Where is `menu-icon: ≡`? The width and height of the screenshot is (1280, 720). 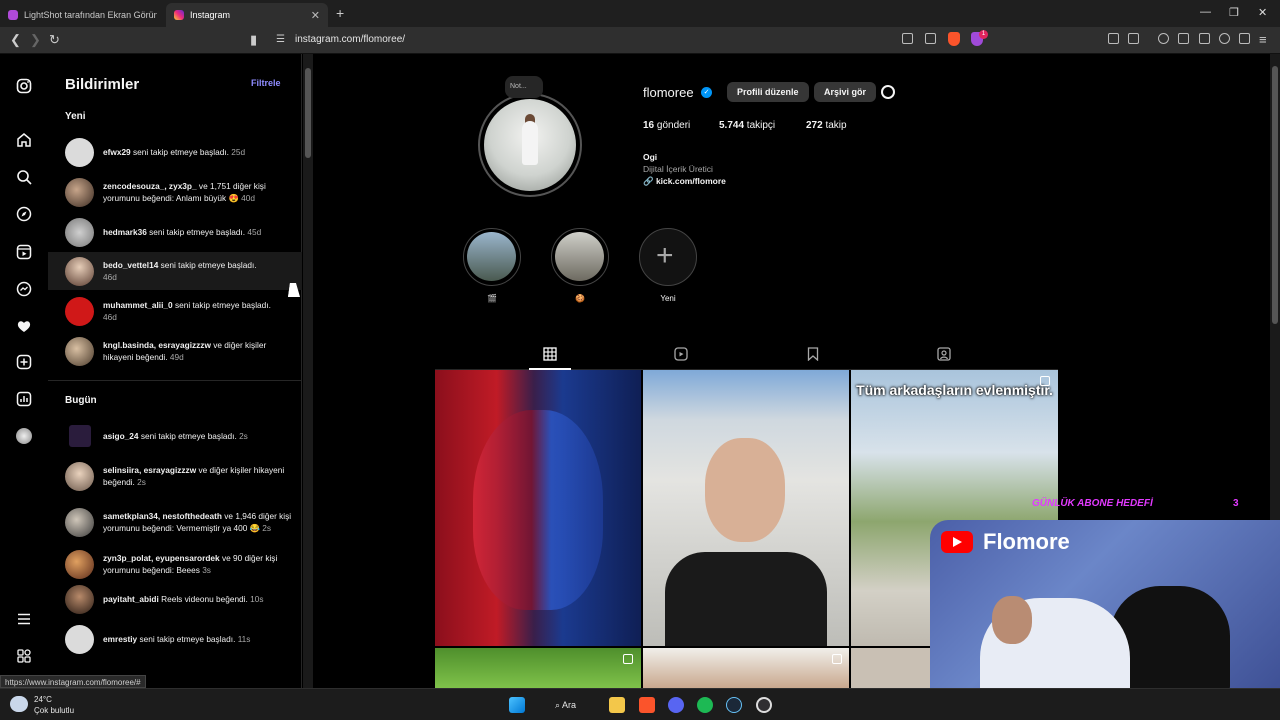 menu-icon: ≡ is located at coordinates (1263, 39).